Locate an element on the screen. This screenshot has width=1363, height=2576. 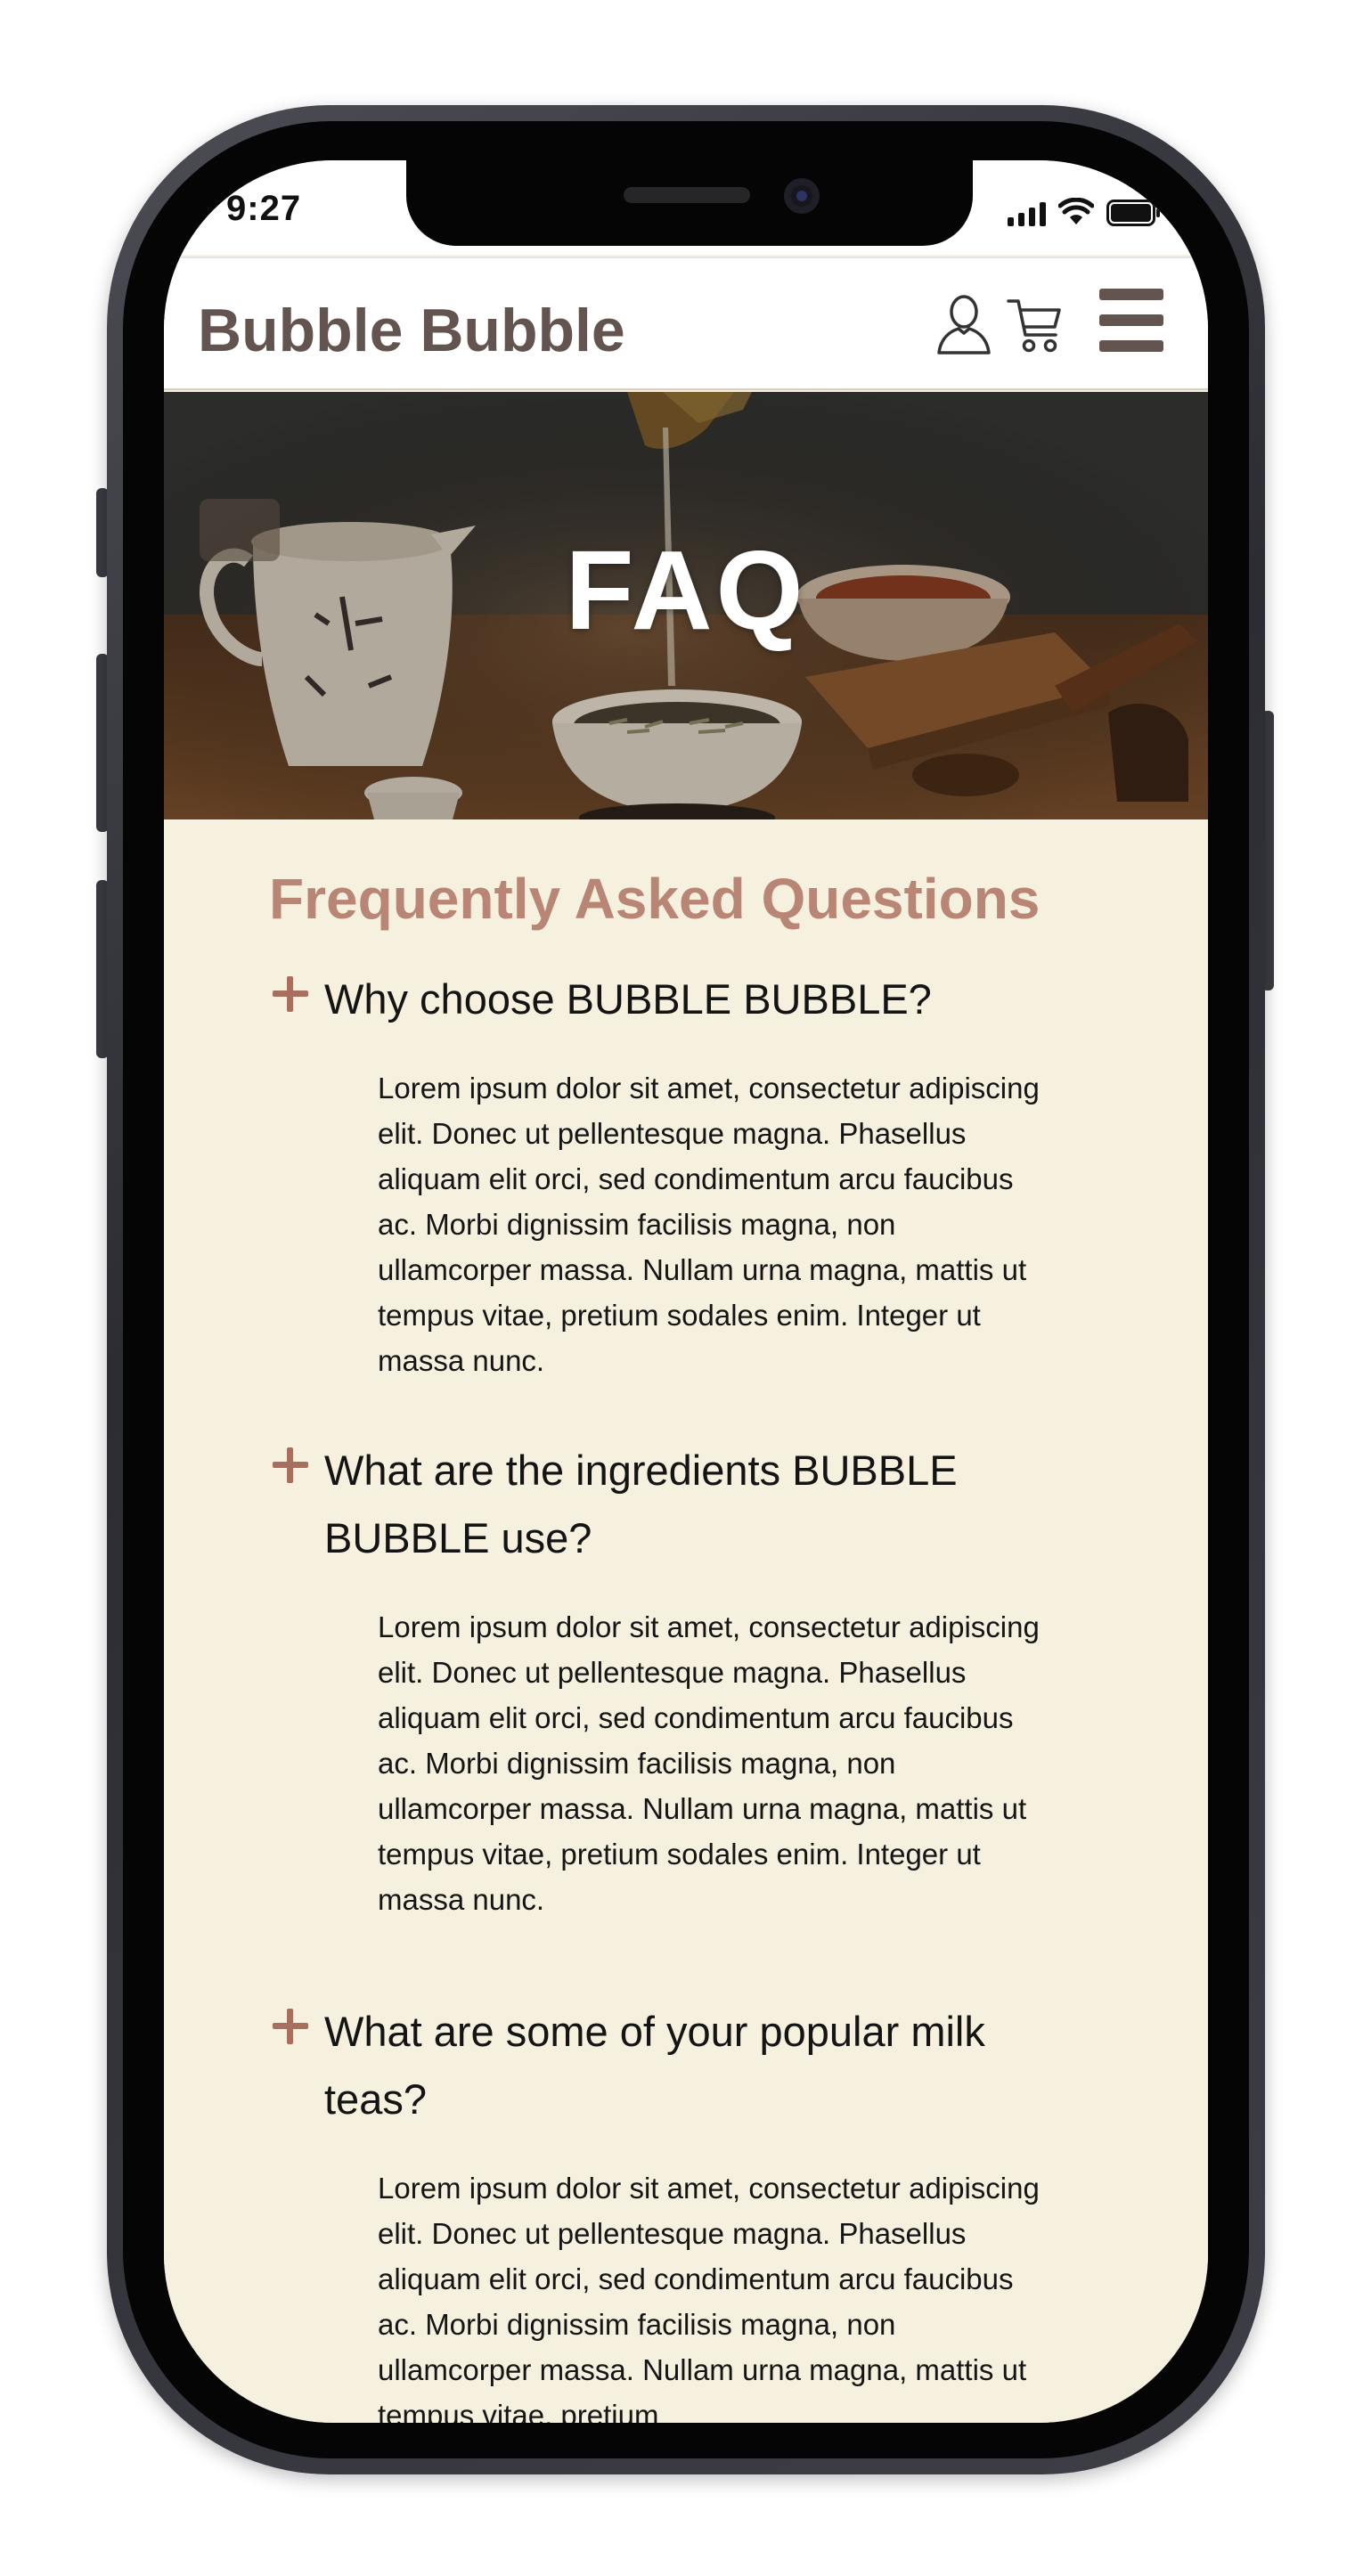
status-time: 9:27 is located at coordinates (264, 209).